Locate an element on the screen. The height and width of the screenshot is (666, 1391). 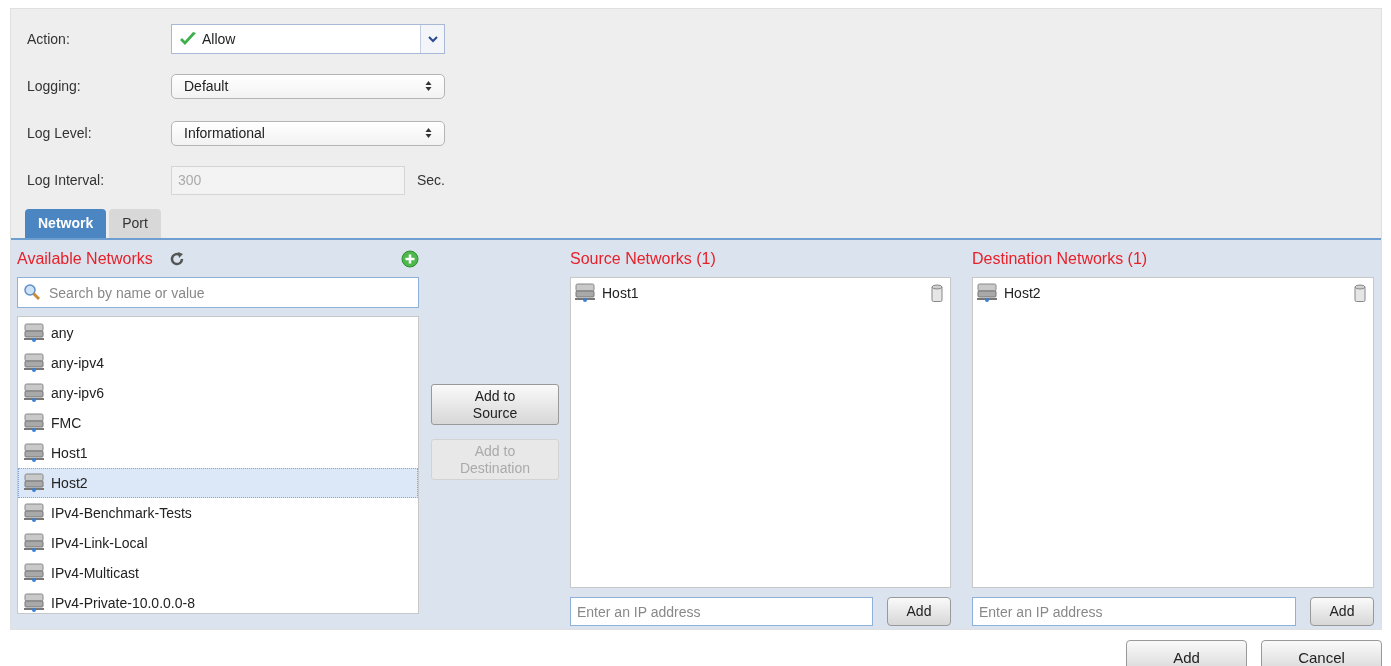
search-icon is located at coordinates (32, 292).